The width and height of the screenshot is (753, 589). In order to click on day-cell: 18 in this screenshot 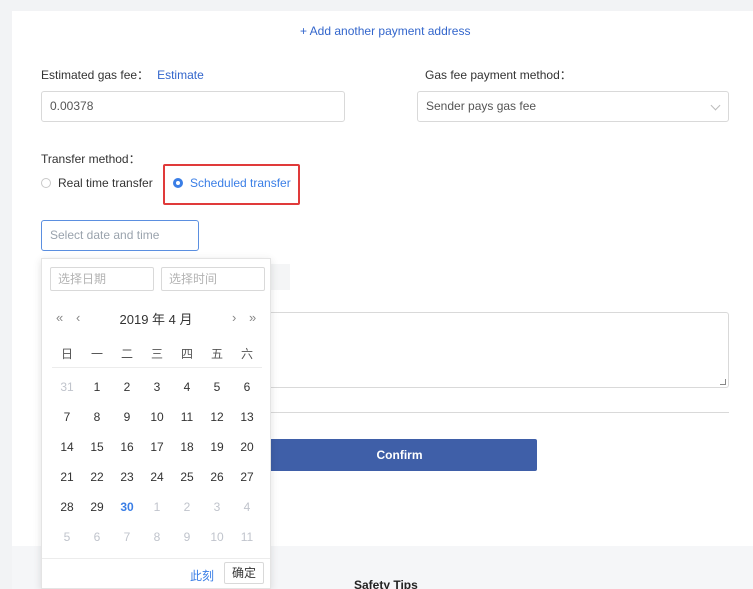, I will do `click(187, 447)`.